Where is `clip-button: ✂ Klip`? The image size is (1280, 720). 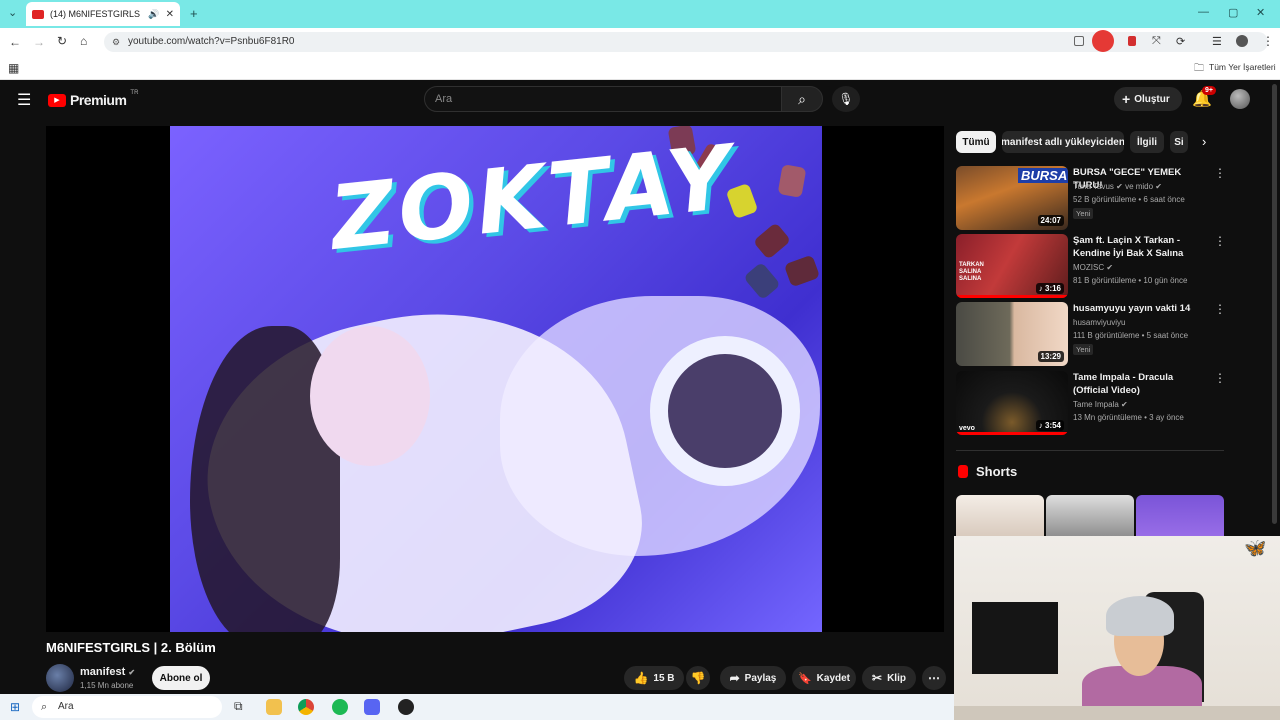
clip-button: ✂ Klip is located at coordinates (889, 678).